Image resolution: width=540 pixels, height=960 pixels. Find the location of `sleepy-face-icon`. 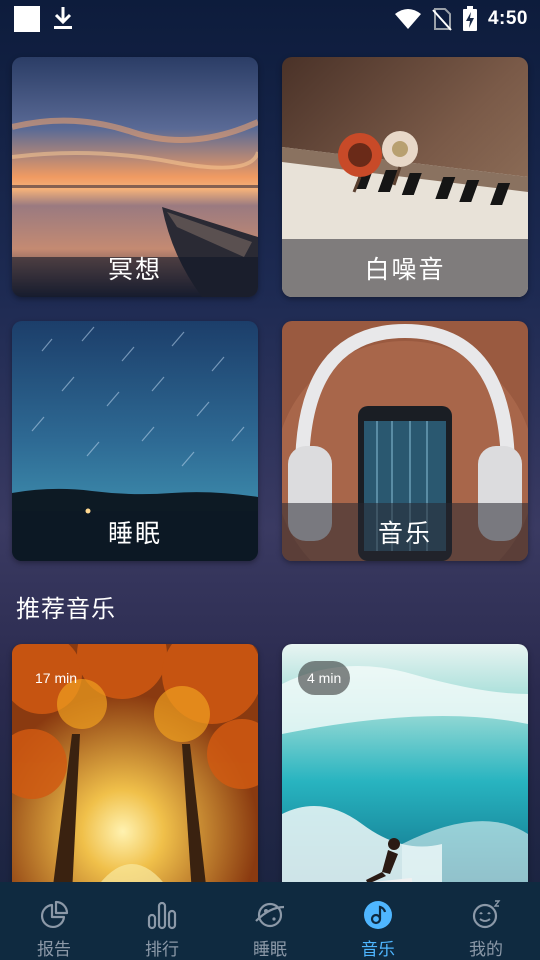

sleepy-face-icon is located at coordinates (486, 914).